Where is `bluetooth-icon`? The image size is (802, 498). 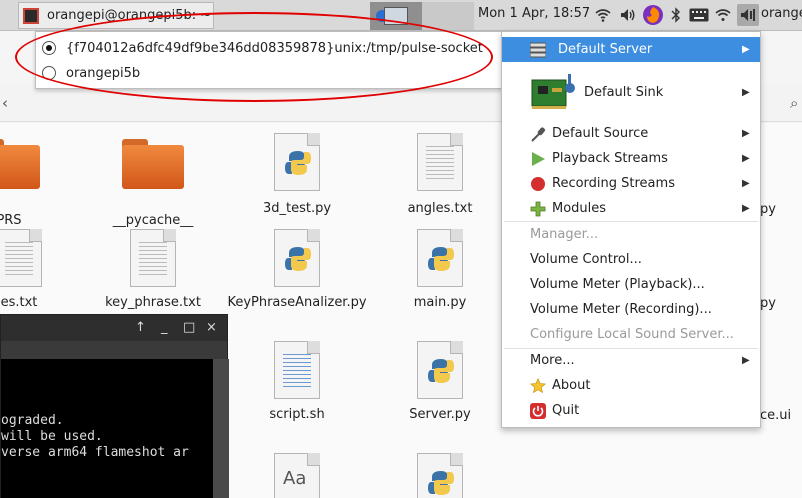
bluetooth-icon is located at coordinates (676, 15).